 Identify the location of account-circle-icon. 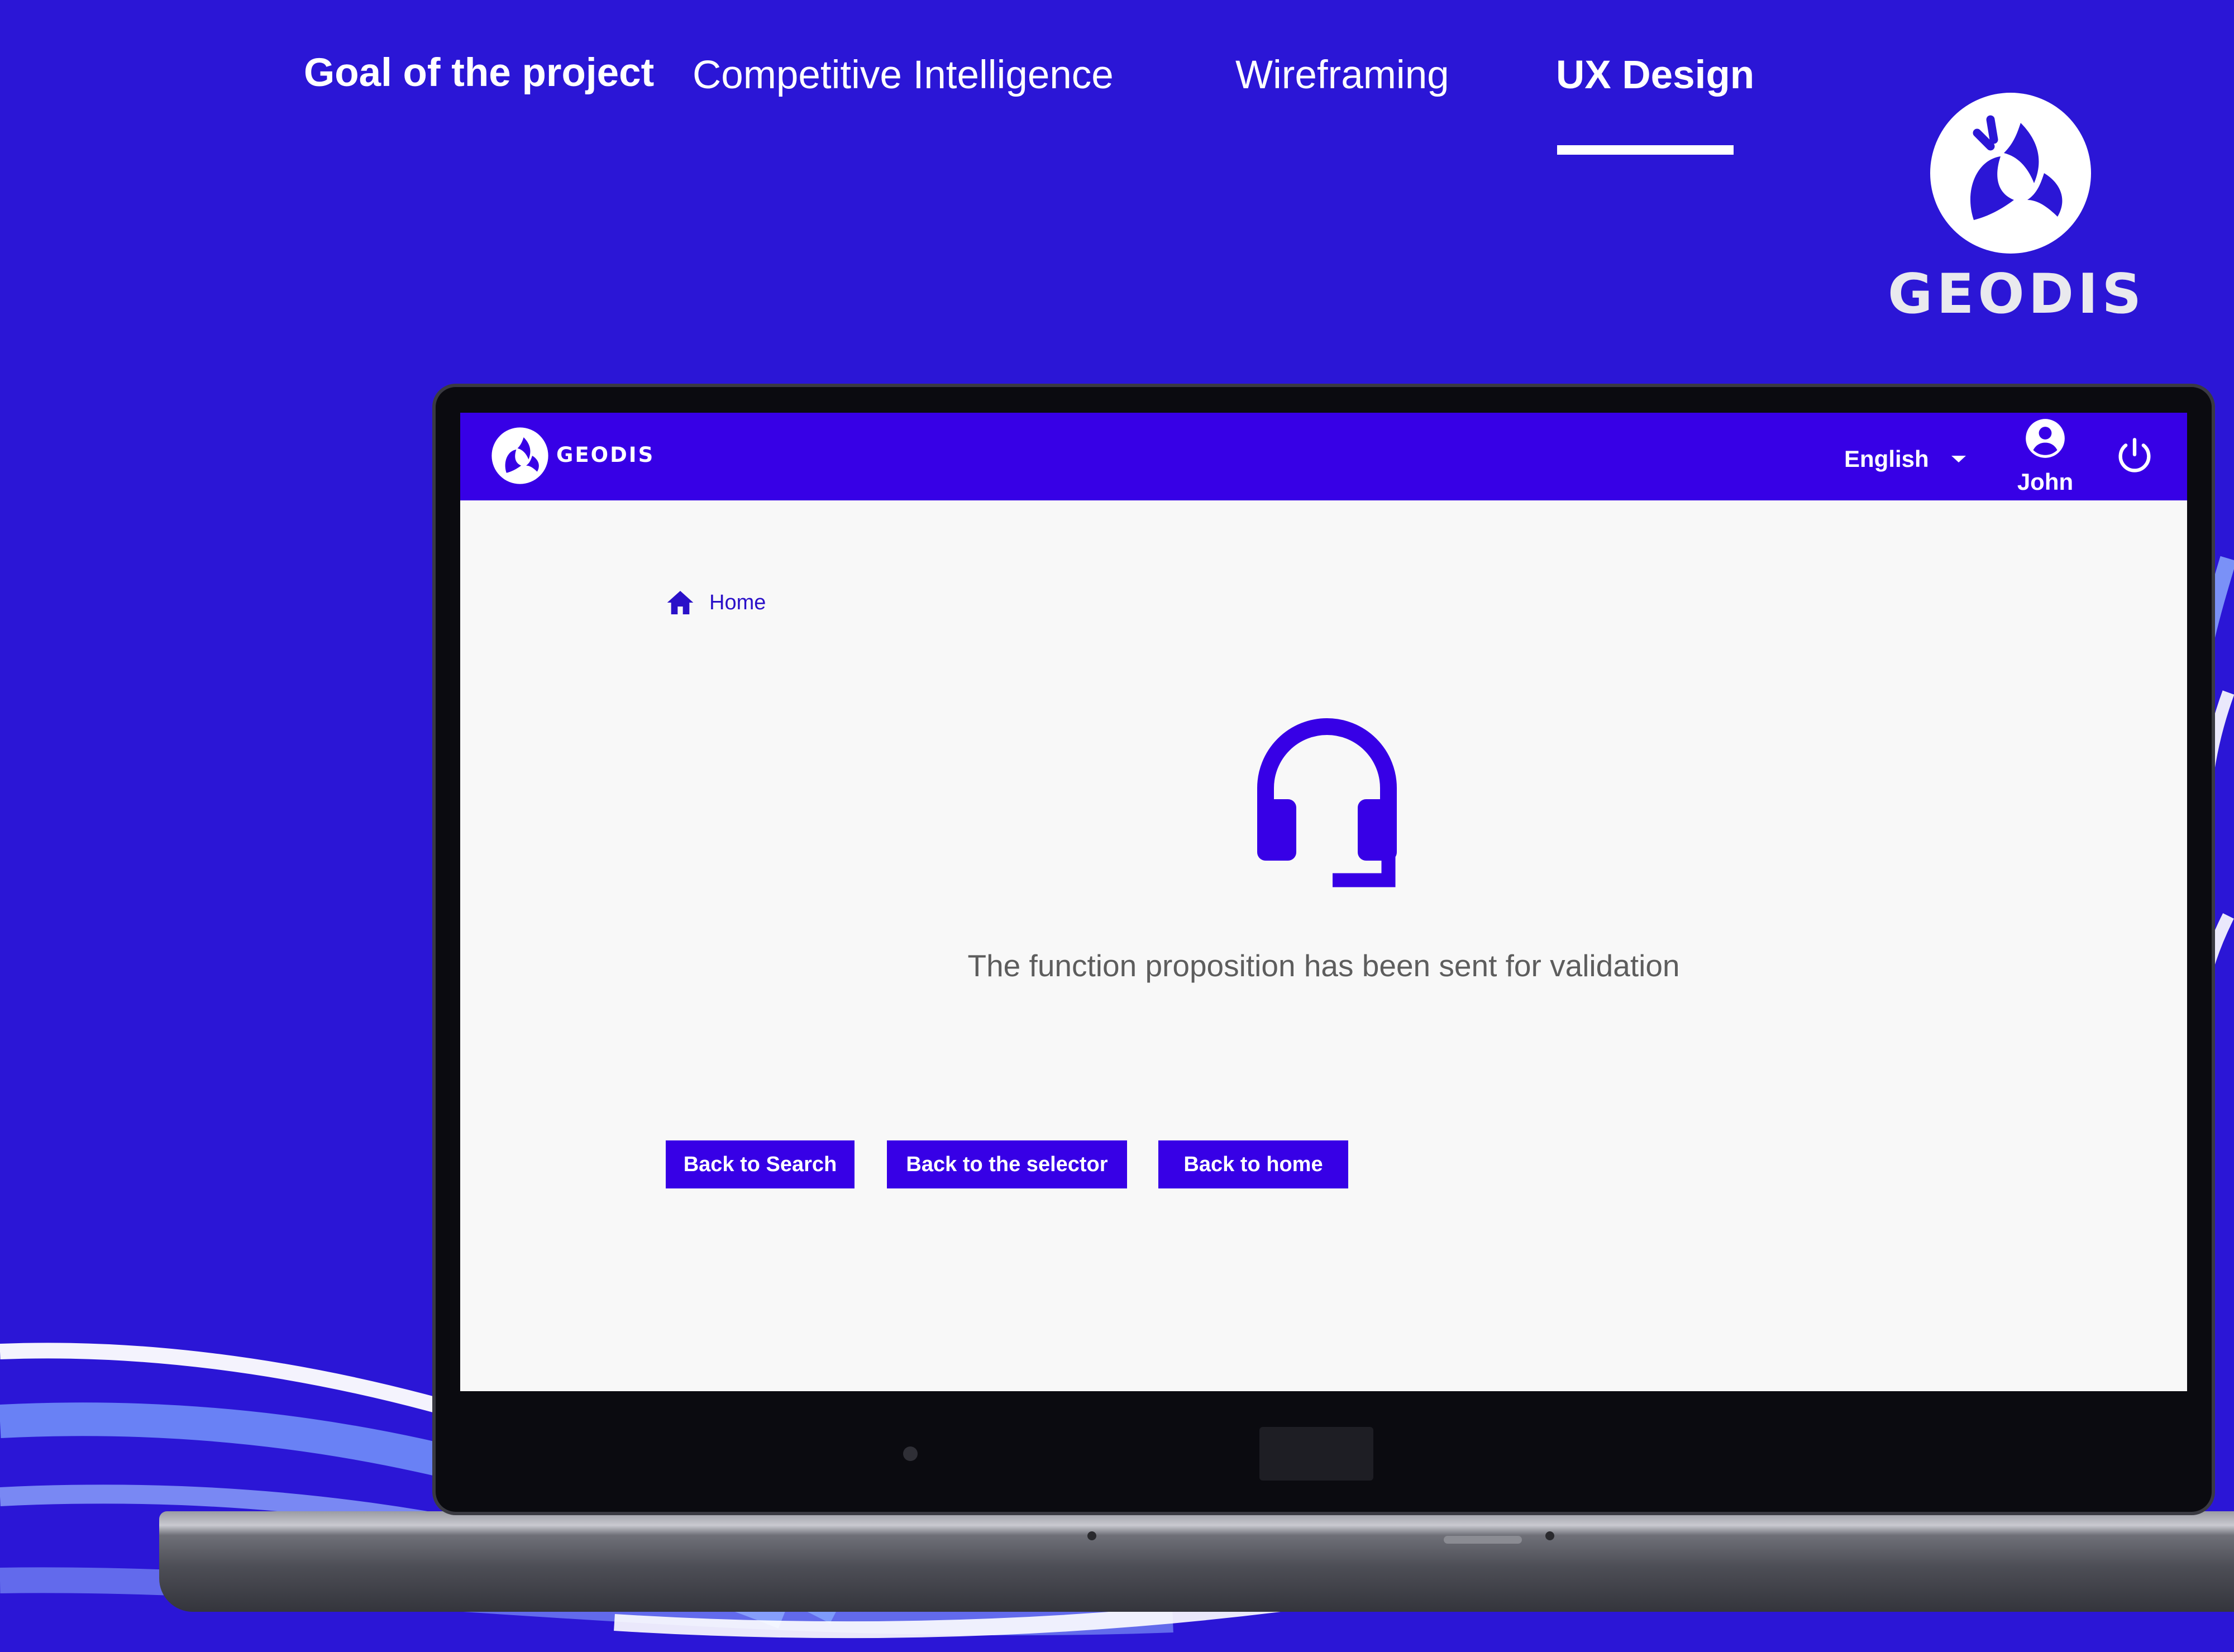
(2045, 438).